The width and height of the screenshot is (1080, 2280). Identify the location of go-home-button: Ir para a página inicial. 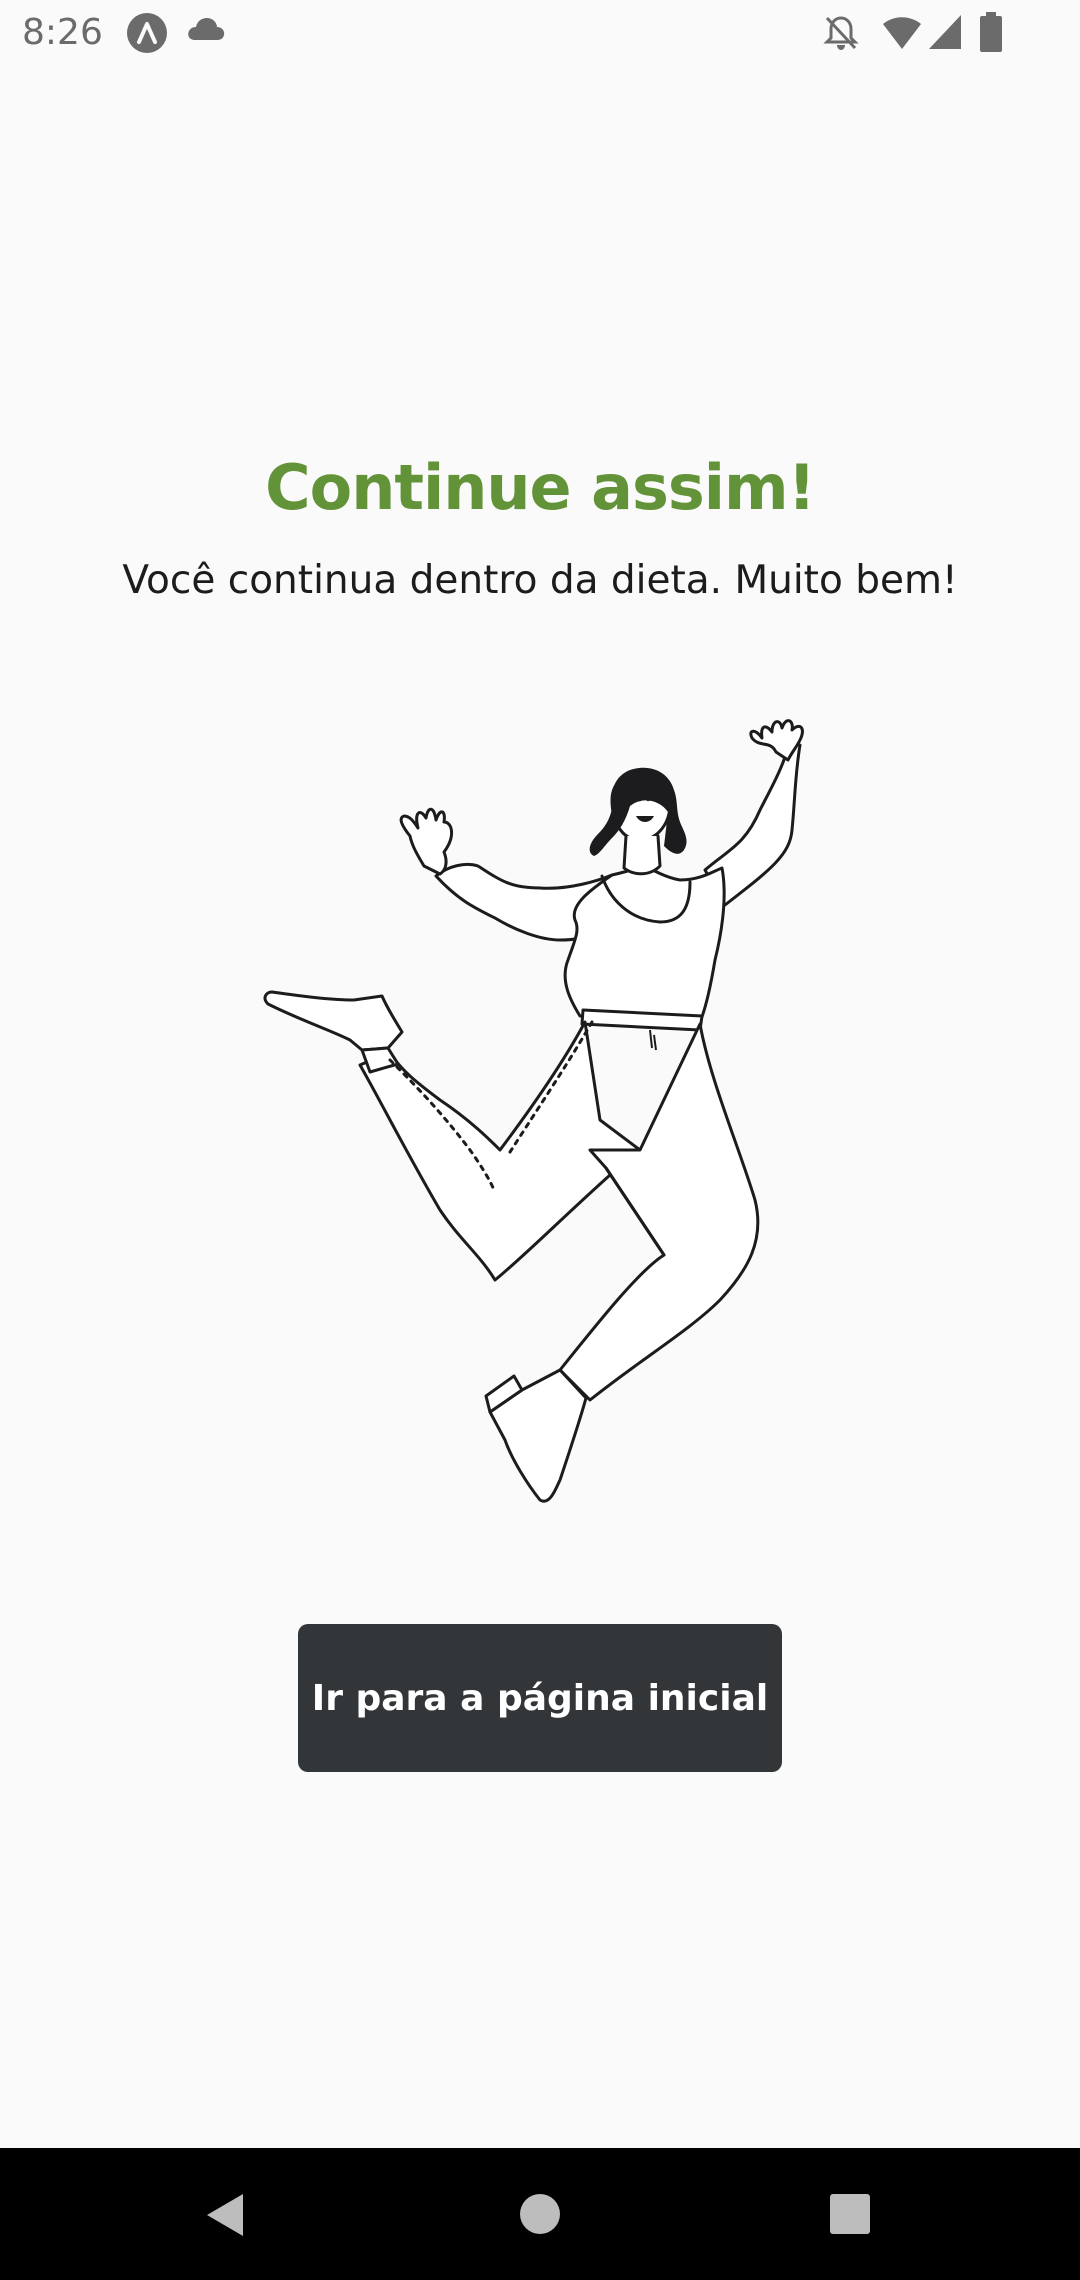
(540, 1698).